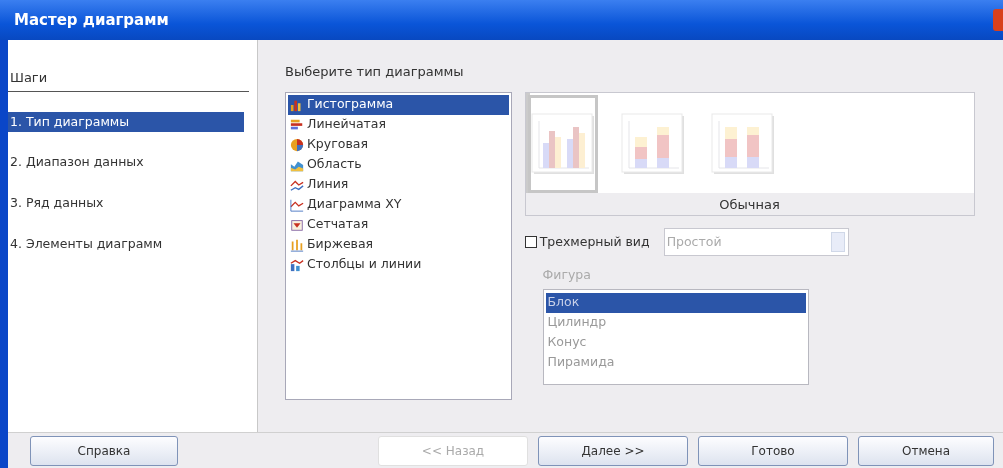 This screenshot has width=1003, height=468. What do you see at coordinates (398, 244) in the screenshot?
I see `chart-type-item: Биржевая` at bounding box center [398, 244].